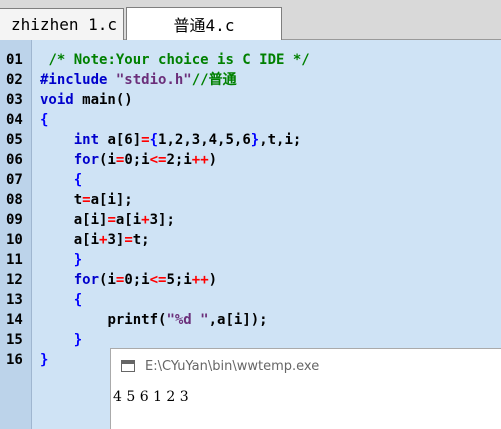 This screenshot has height=429, width=501. What do you see at coordinates (111, 200) in the screenshot?
I see `code-text: a[i];` at bounding box center [111, 200].